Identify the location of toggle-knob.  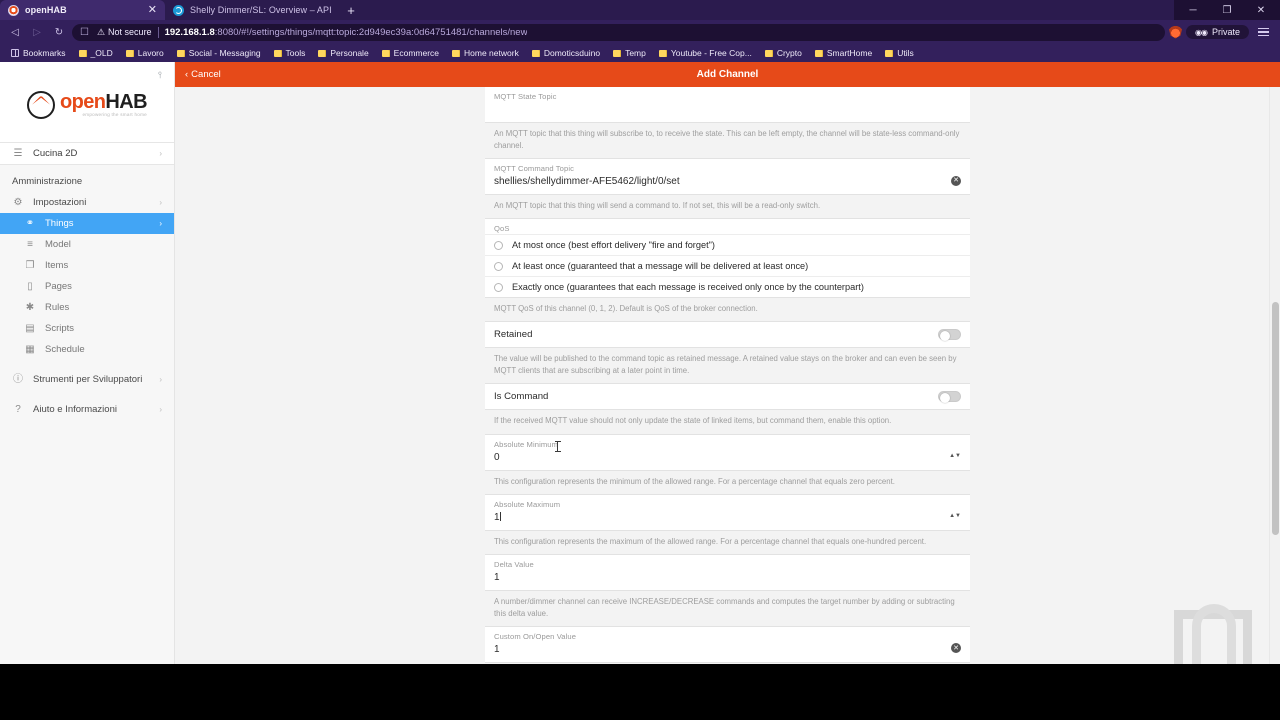
(944, 335).